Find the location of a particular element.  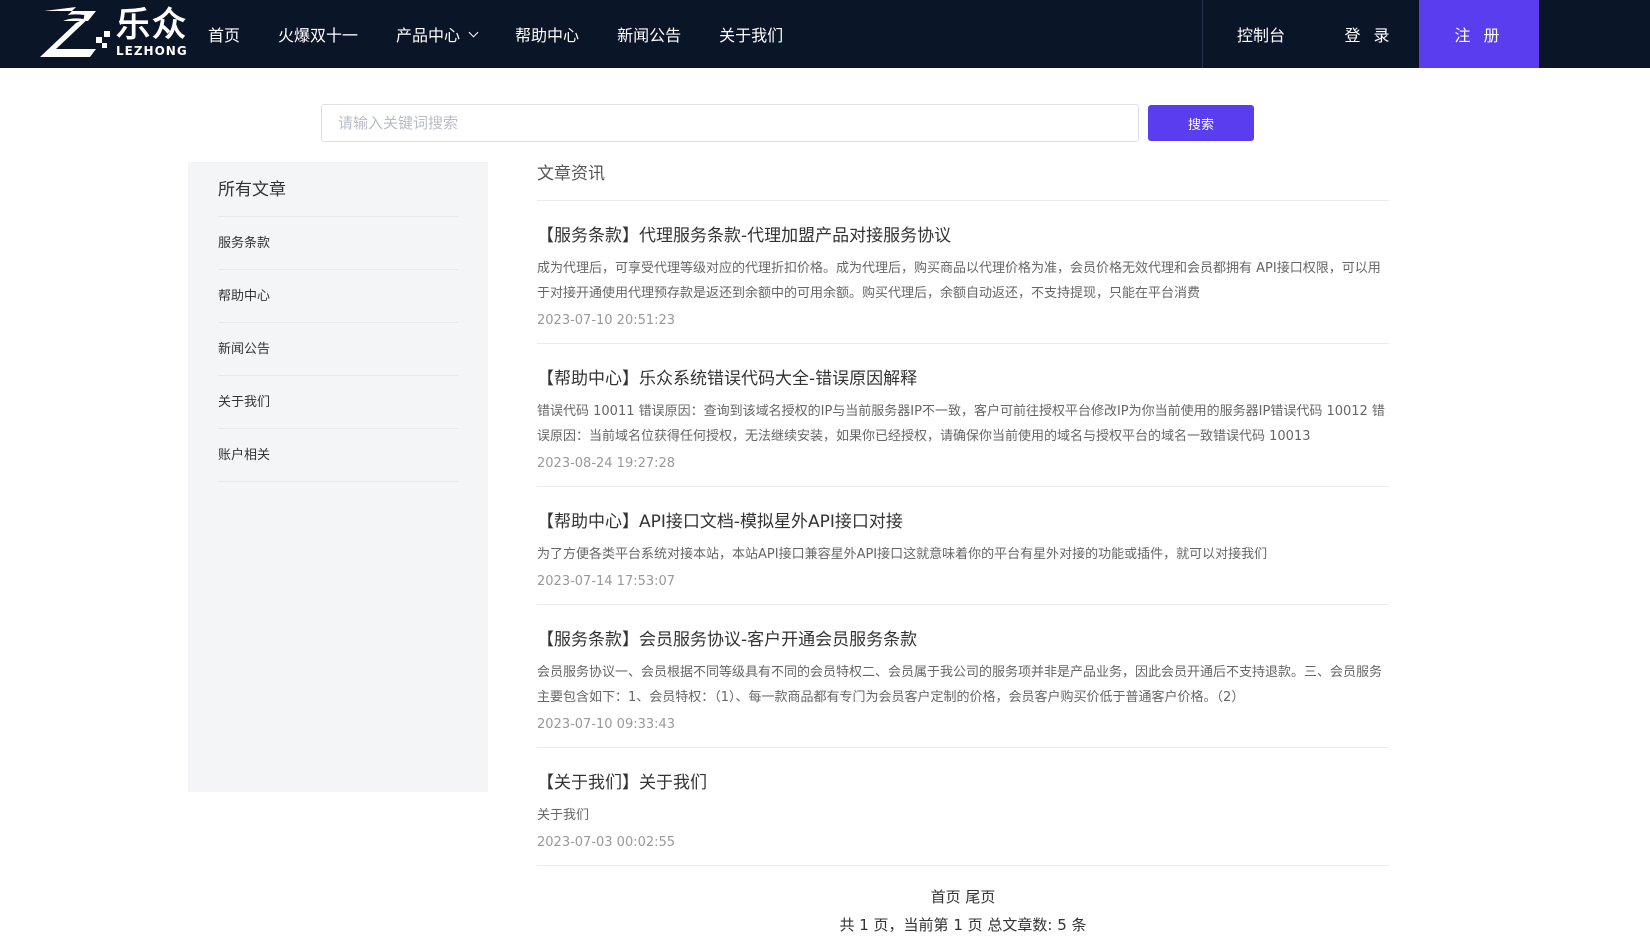

sidebar-title: 所有文章 is located at coordinates (338, 189).